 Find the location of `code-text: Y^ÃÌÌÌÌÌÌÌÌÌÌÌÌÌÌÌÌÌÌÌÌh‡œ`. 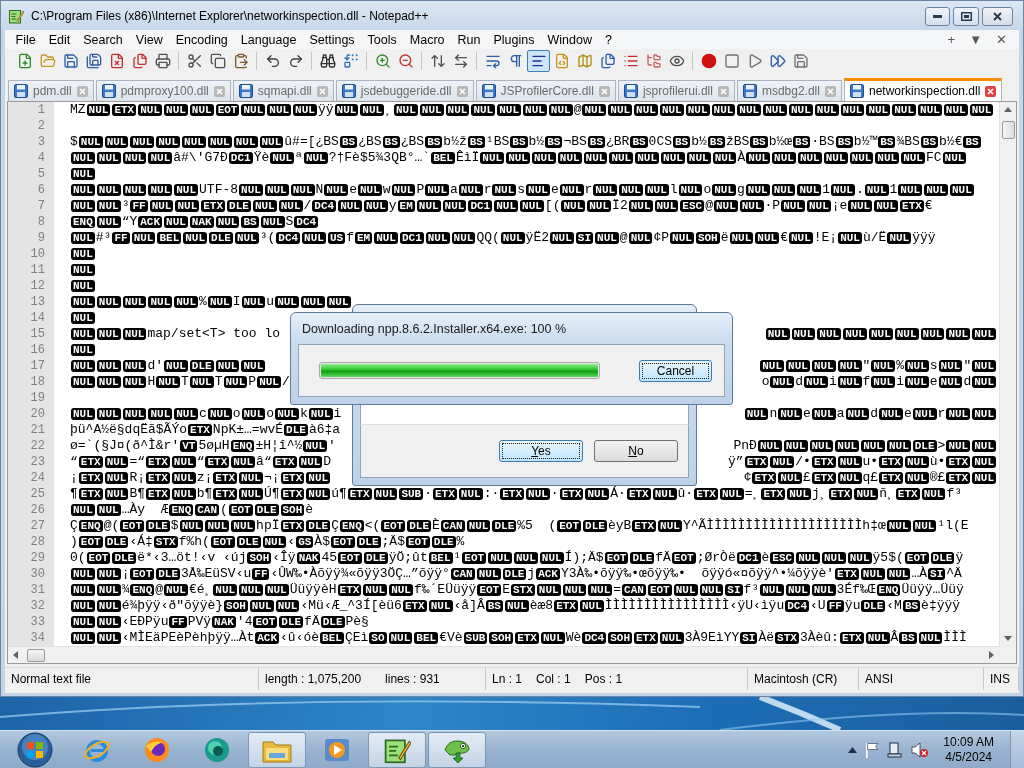

code-text: Y^ÃÌÌÌÌÌÌÌÌÌÌÌÌÌÌÌÌÌÌÌÌh‡œ is located at coordinates (784, 526).